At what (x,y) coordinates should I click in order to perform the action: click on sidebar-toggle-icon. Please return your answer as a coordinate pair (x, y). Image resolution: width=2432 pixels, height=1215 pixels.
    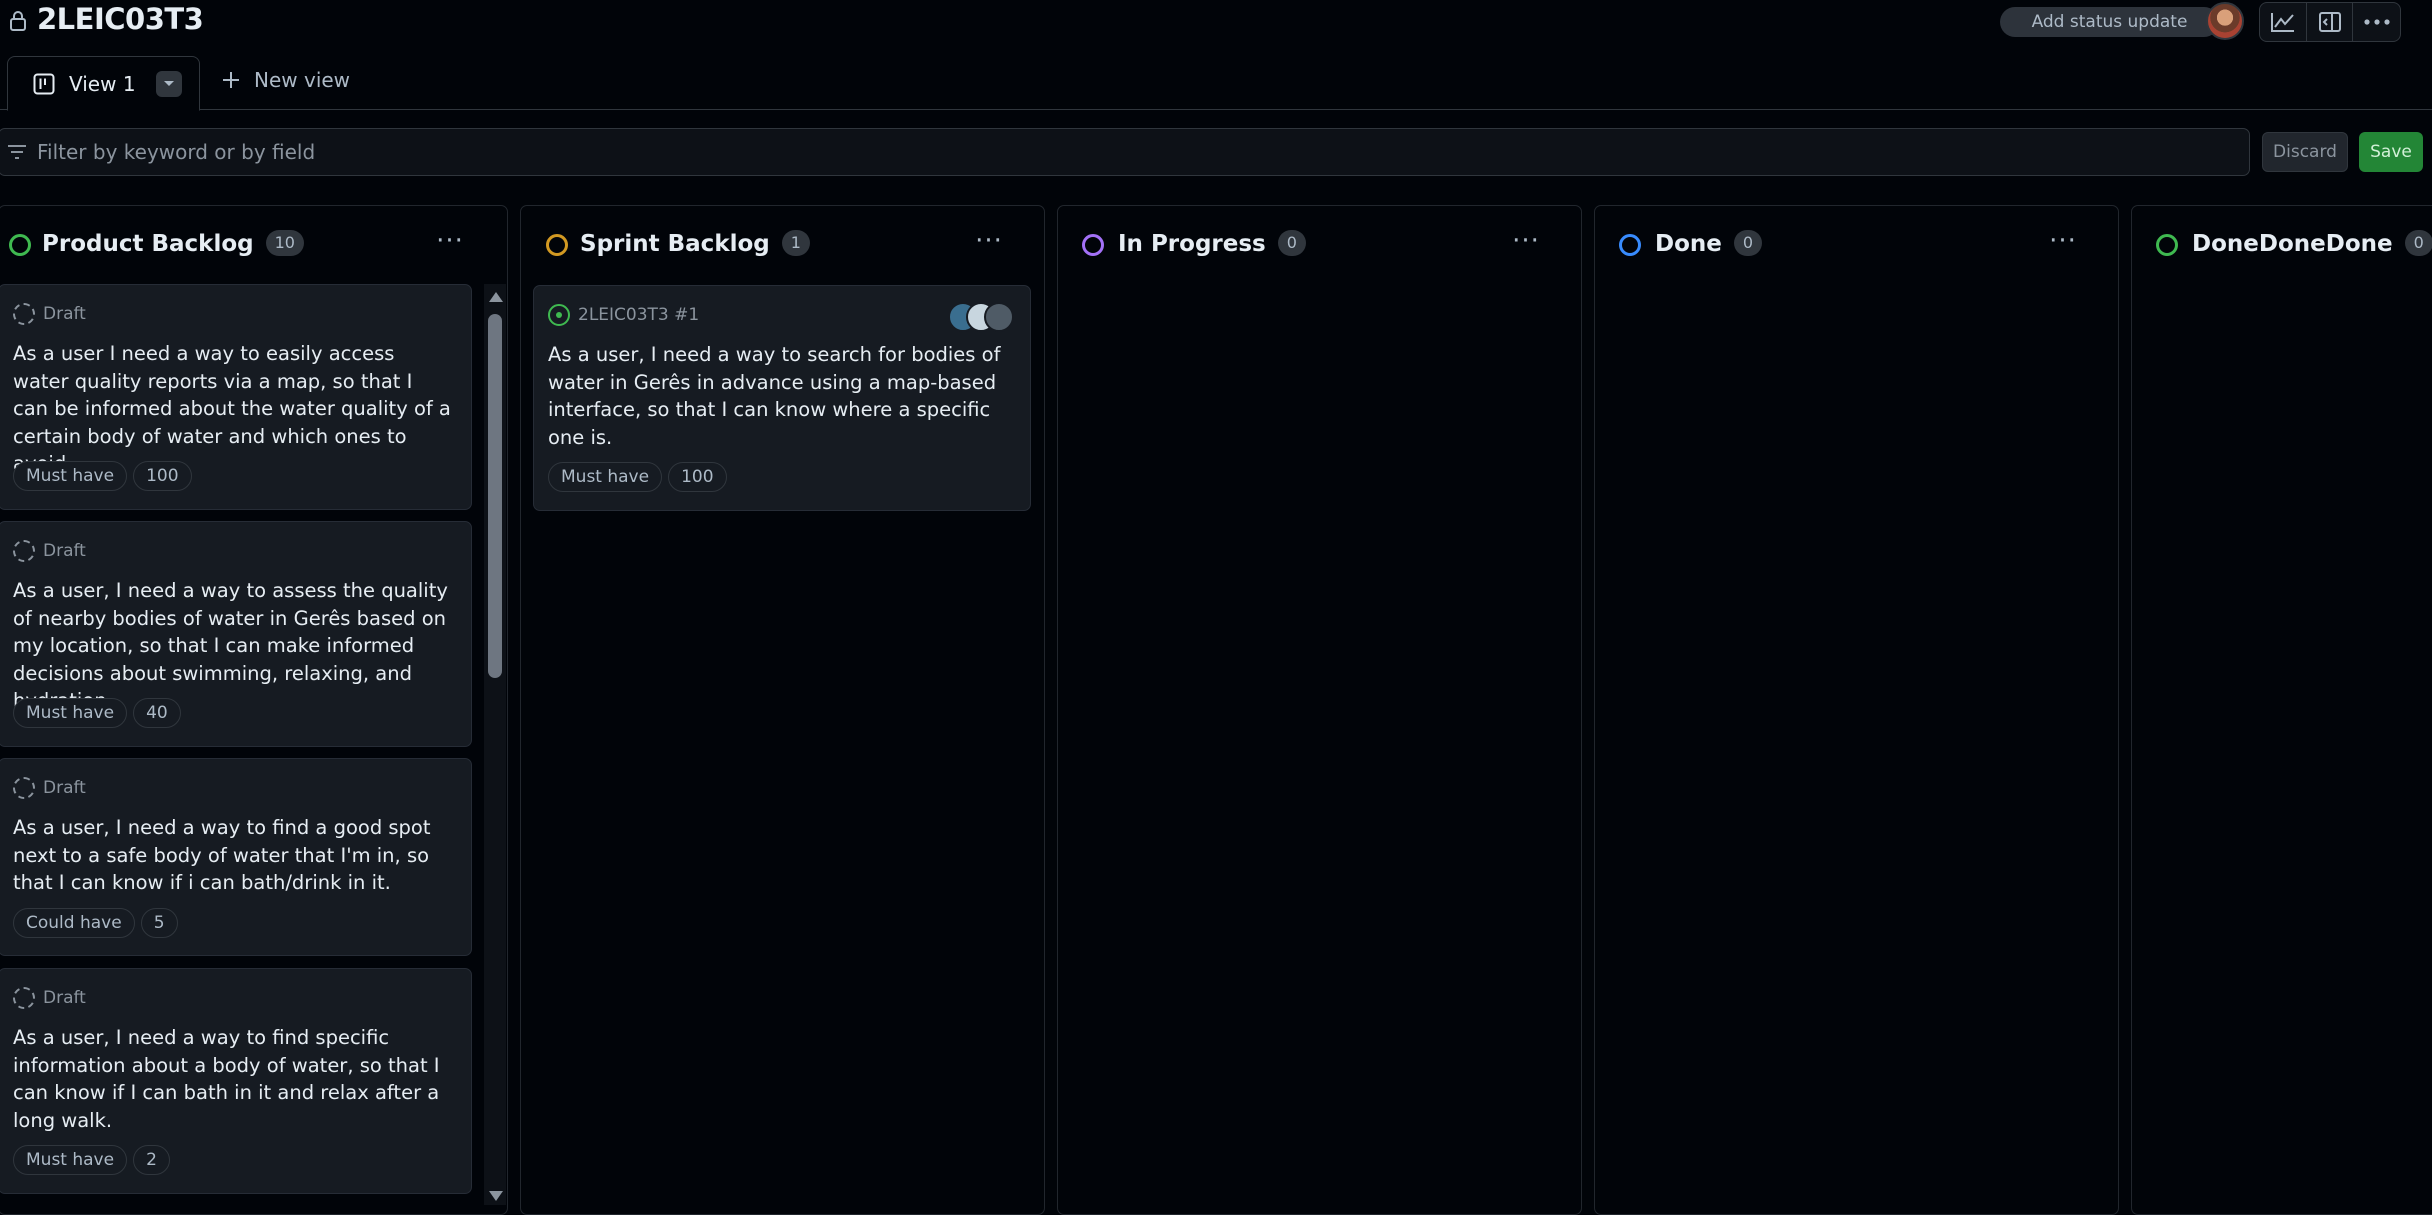
    Looking at the image, I should click on (2329, 22).